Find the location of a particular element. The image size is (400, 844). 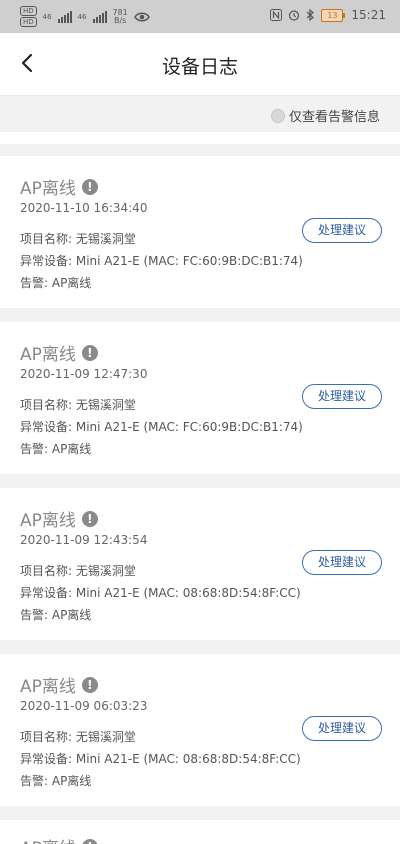

clock: 15:21 is located at coordinates (368, 15).